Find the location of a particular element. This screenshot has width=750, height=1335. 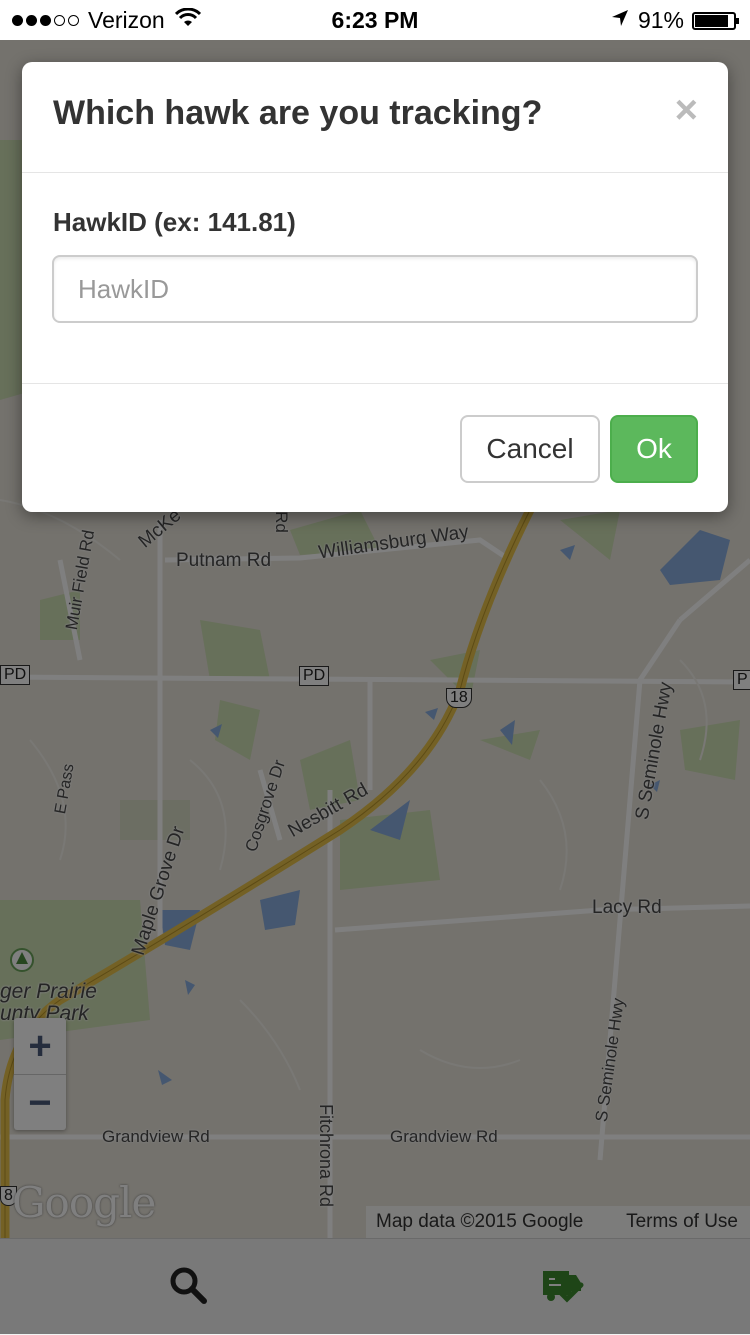

status-right: 91% is located at coordinates (674, 20).